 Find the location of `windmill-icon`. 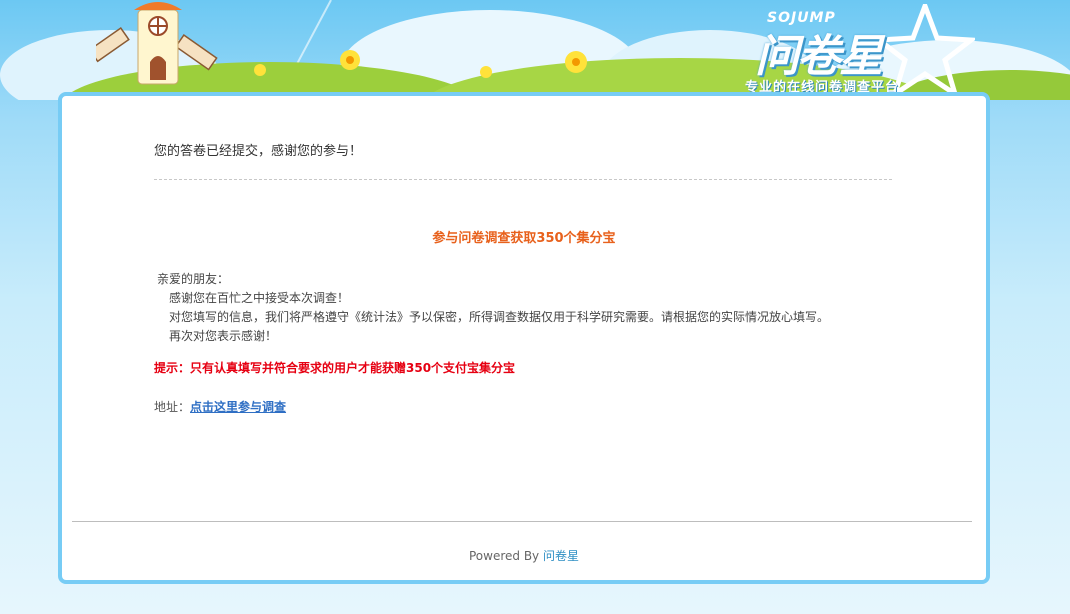

windmill-icon is located at coordinates (157, 43).